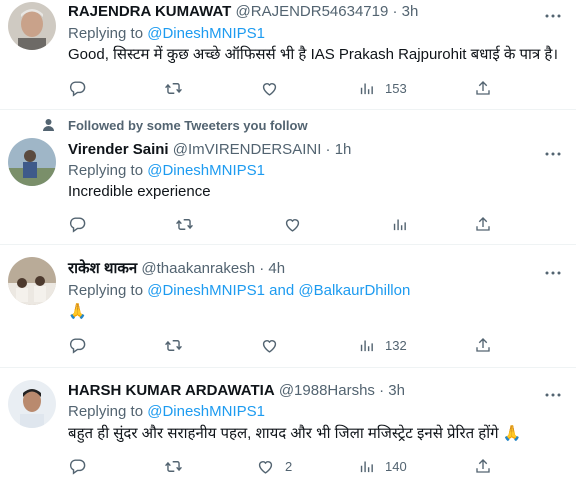 The width and height of the screenshot is (576, 479). What do you see at coordinates (396, 466) in the screenshot?
I see `views-count: 140` at bounding box center [396, 466].